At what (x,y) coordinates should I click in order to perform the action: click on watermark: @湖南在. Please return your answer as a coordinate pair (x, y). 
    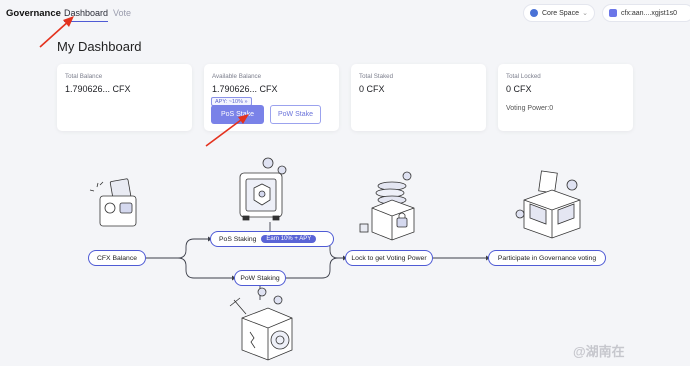
    Looking at the image, I should click on (599, 351).